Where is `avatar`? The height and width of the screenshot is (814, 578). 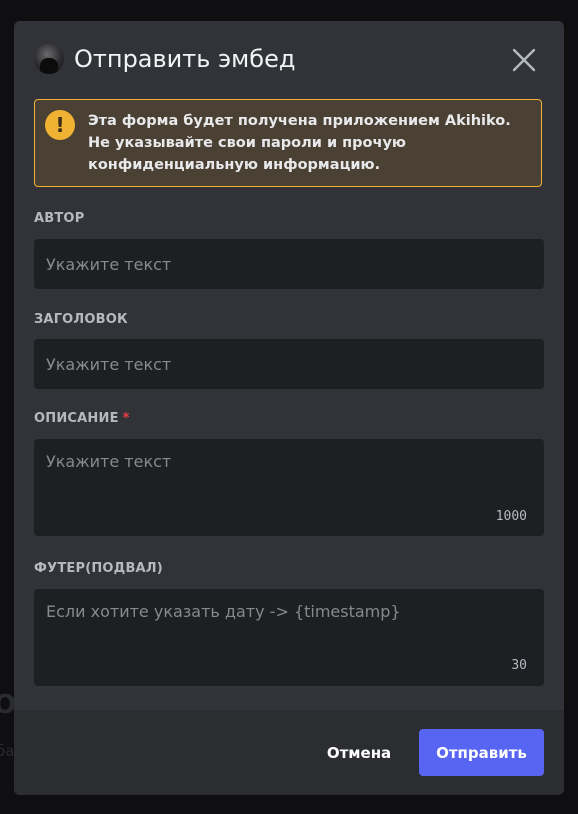 avatar is located at coordinates (49, 59).